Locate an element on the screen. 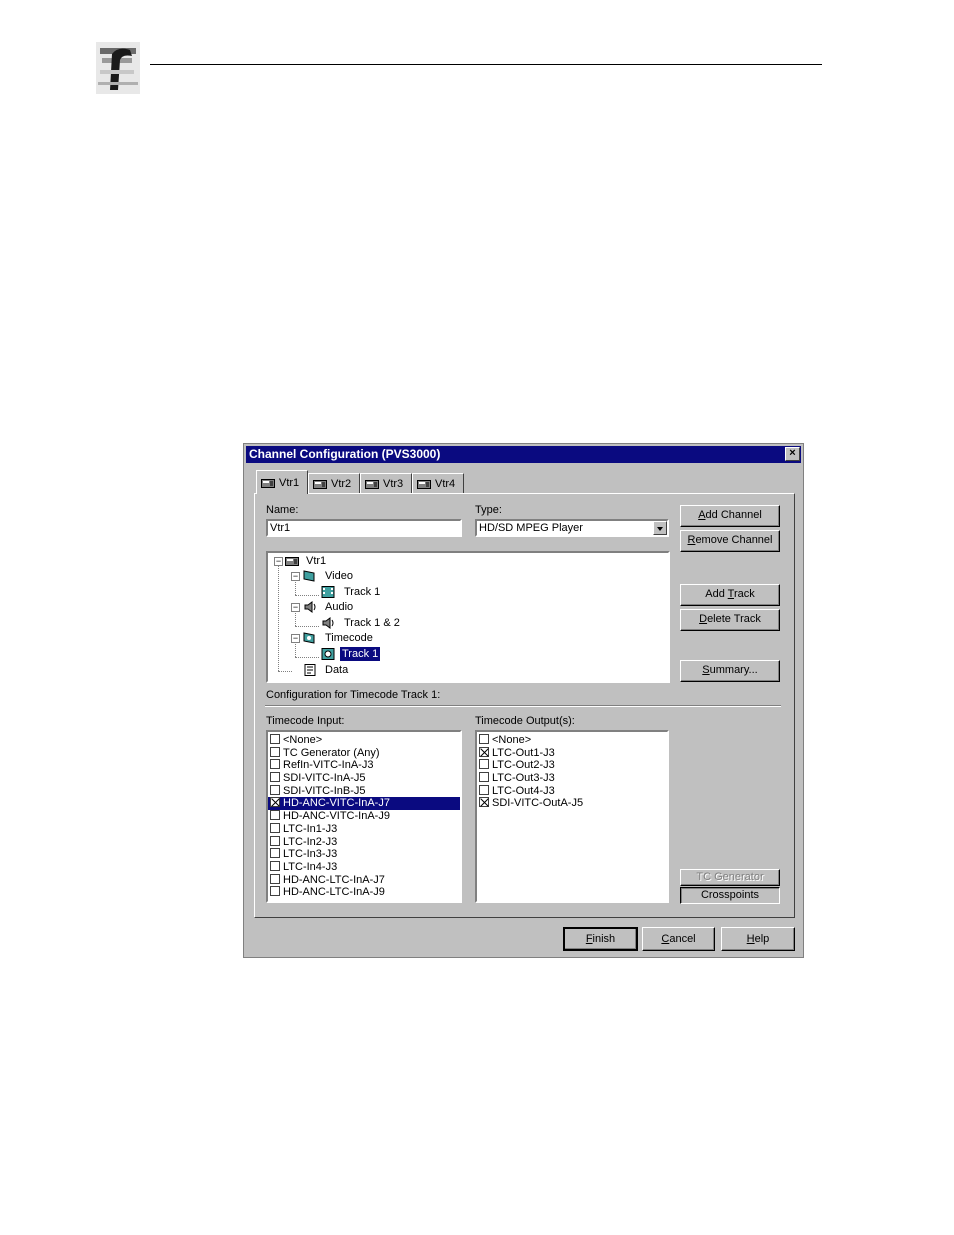 The height and width of the screenshot is (1235, 954). collapse-toggle-video: − is located at coordinates (295, 576).